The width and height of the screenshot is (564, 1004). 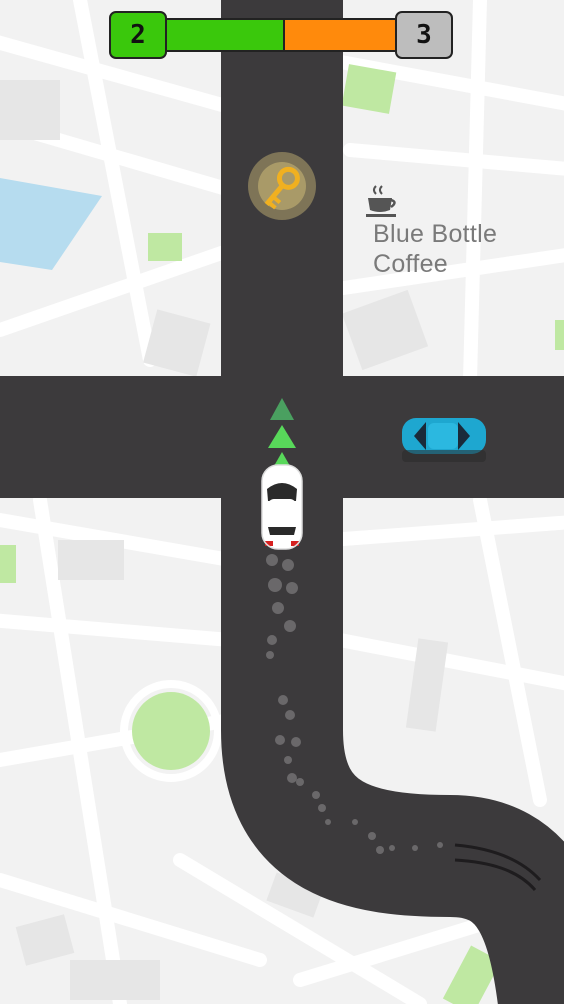 What do you see at coordinates (138, 35) in the screenshot?
I see `current-level-badge: 2` at bounding box center [138, 35].